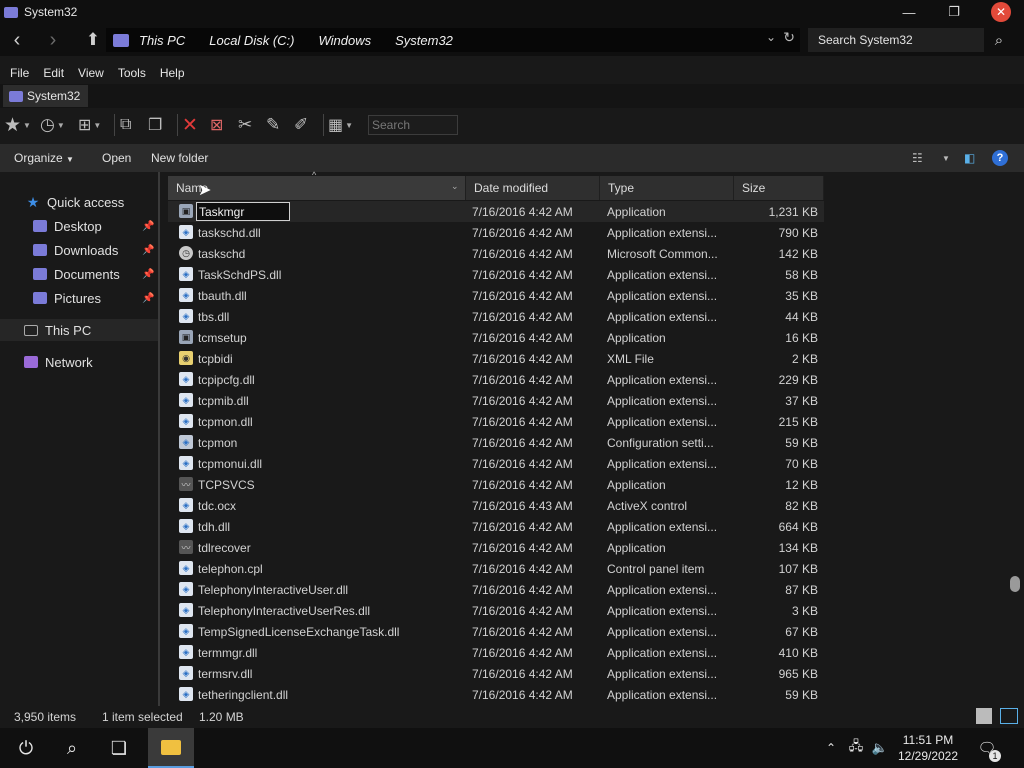  Describe the element at coordinates (155, 125) in the screenshot. I see `copy-to-button: ❐` at that location.